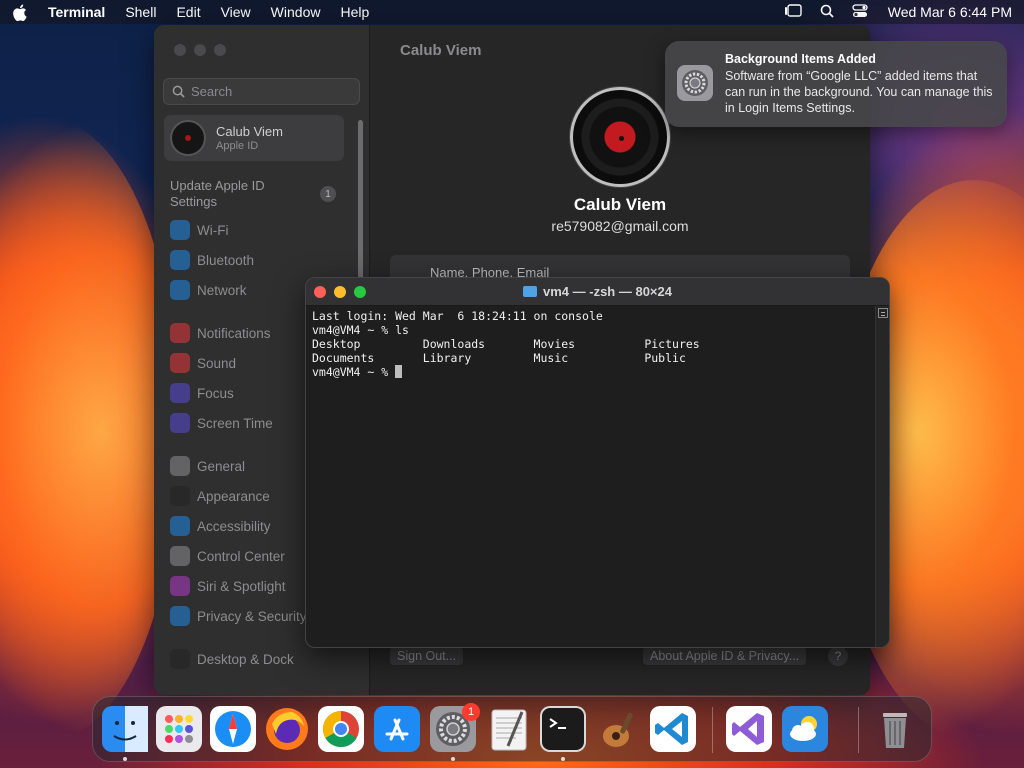 This screenshot has width=1024, height=768. I want to click on instruments-icon, so click(619, 729).